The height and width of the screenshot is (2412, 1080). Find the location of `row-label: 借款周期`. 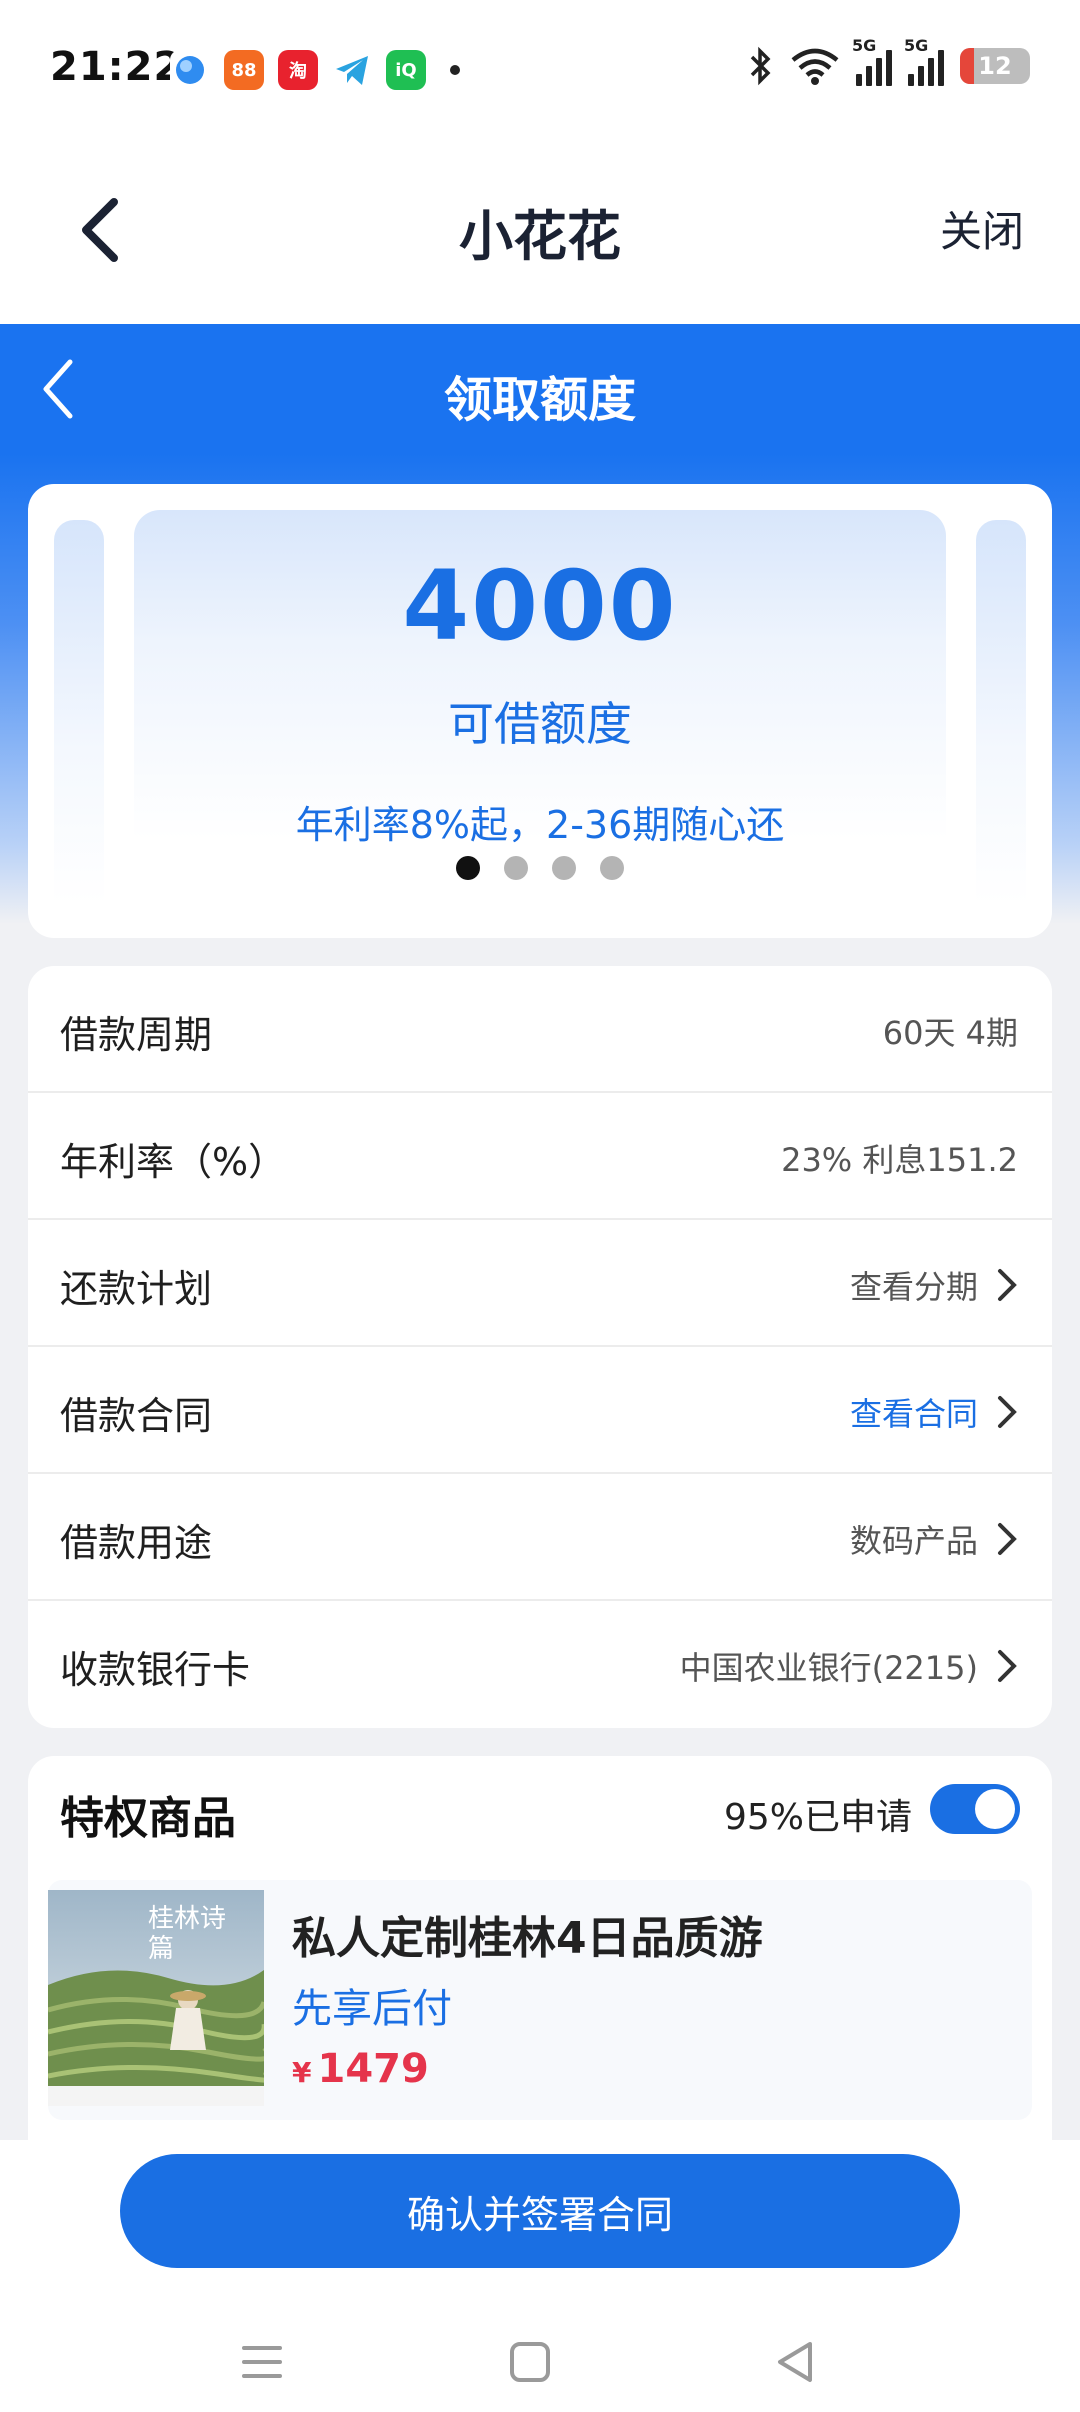

row-label: 借款周期 is located at coordinates (136, 1035).